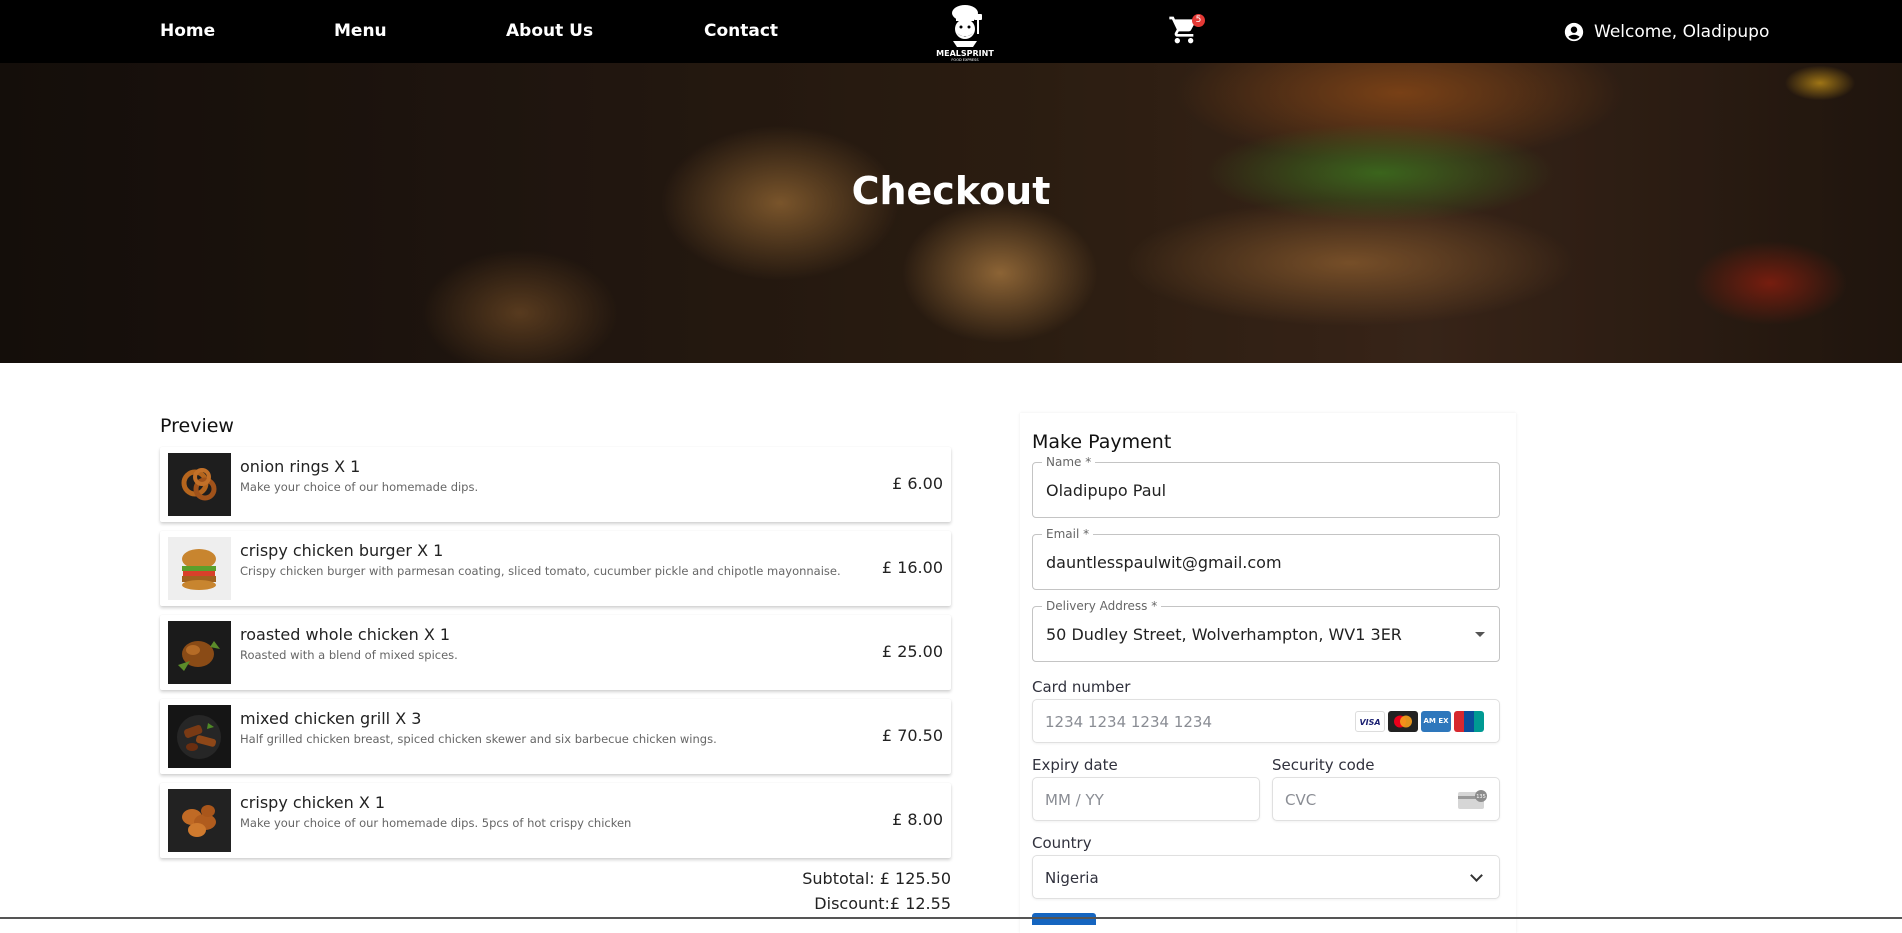 Image resolution: width=1902 pixels, height=933 pixels. I want to click on discount: Discount:£ 12.55, so click(882, 903).